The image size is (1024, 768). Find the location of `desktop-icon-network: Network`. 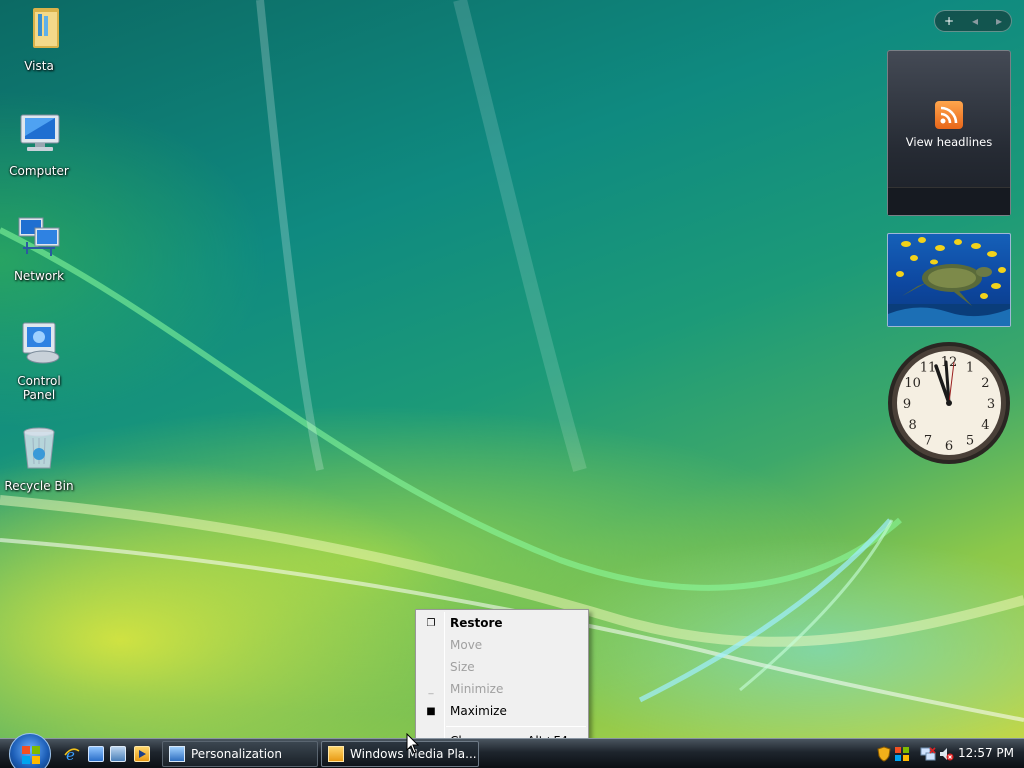

desktop-icon-network: Network is located at coordinates (39, 248).